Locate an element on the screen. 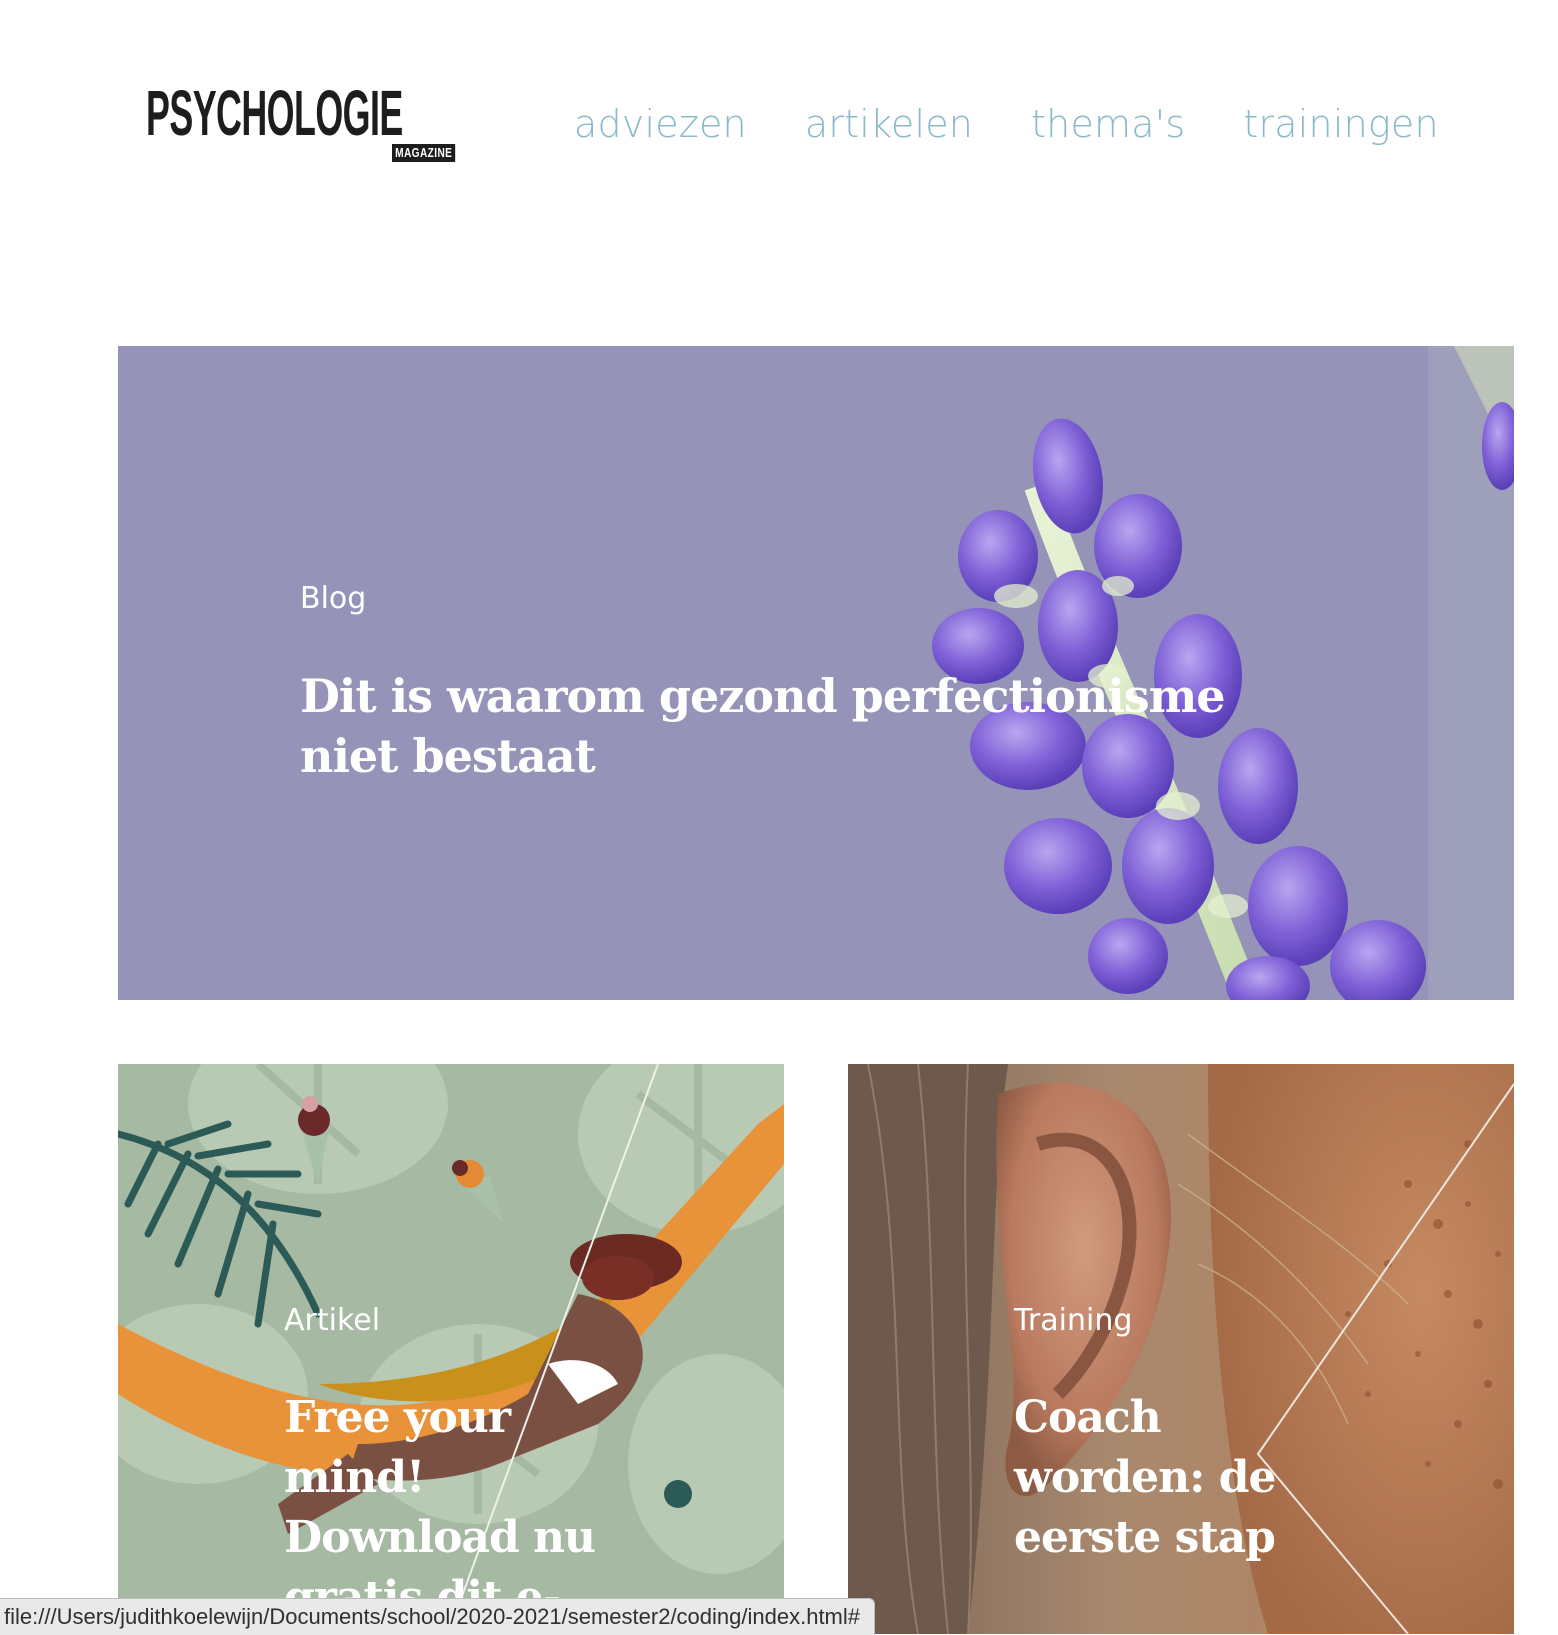  training-category: Training is located at coordinates (1073, 1320).